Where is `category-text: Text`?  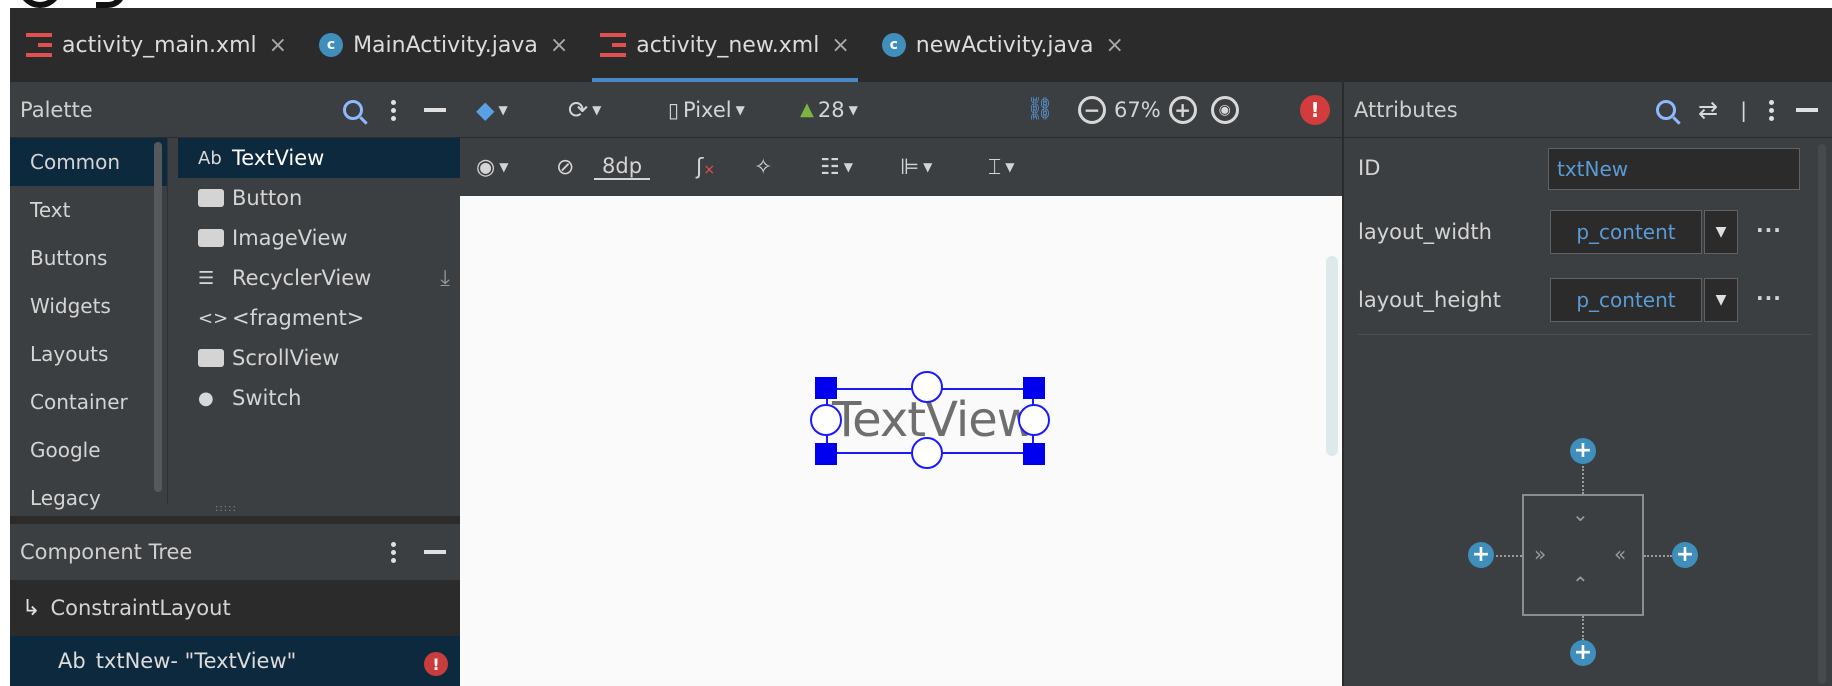
category-text: Text is located at coordinates (88, 210).